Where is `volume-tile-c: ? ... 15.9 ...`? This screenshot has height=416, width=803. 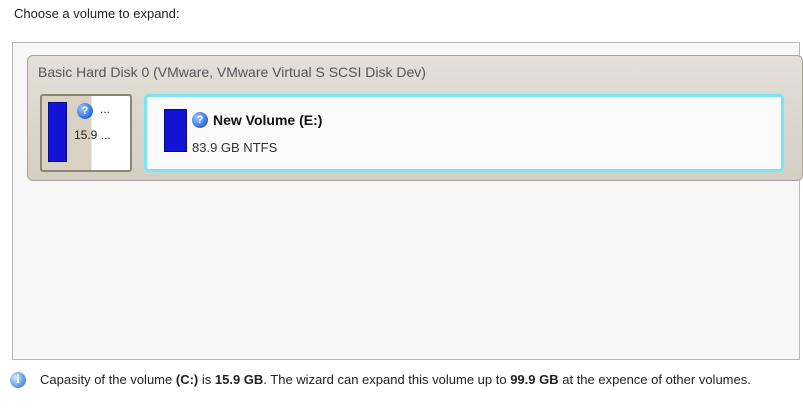 volume-tile-c: ? ... 15.9 ... is located at coordinates (86, 133).